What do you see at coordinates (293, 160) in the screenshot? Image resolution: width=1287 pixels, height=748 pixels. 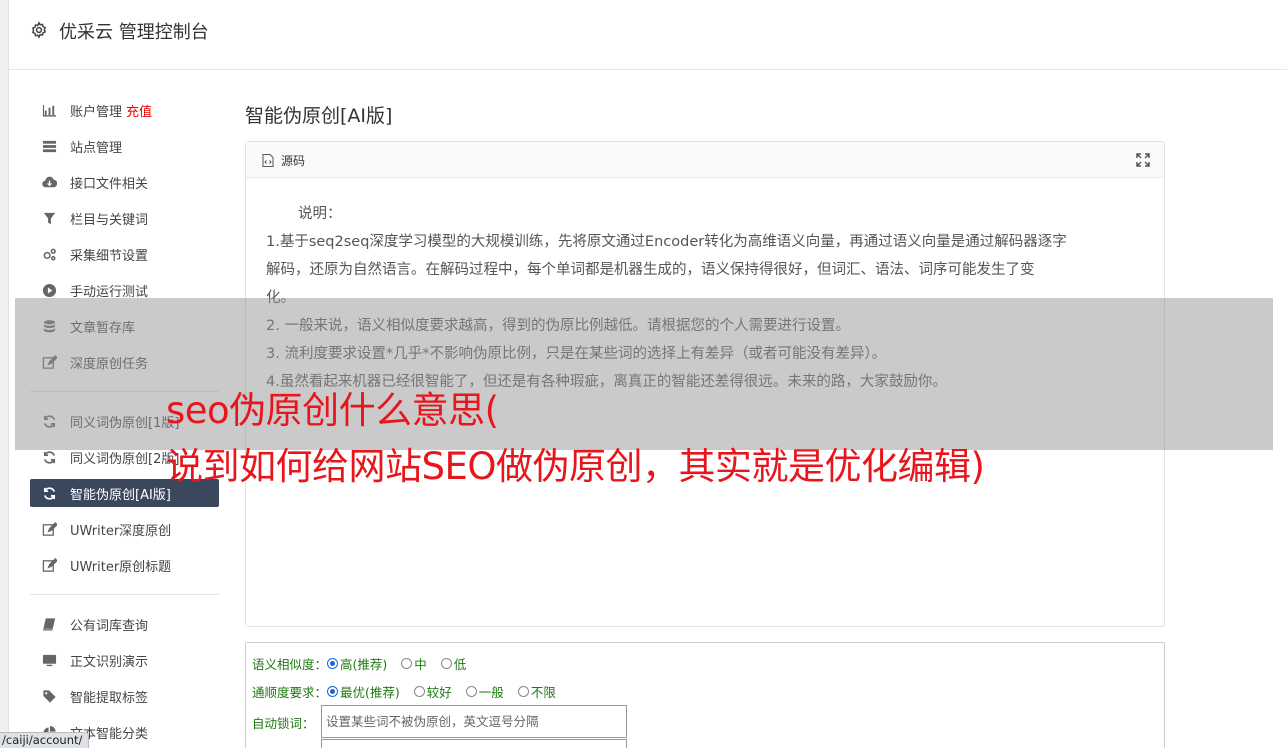 I see `source-button: 源码` at bounding box center [293, 160].